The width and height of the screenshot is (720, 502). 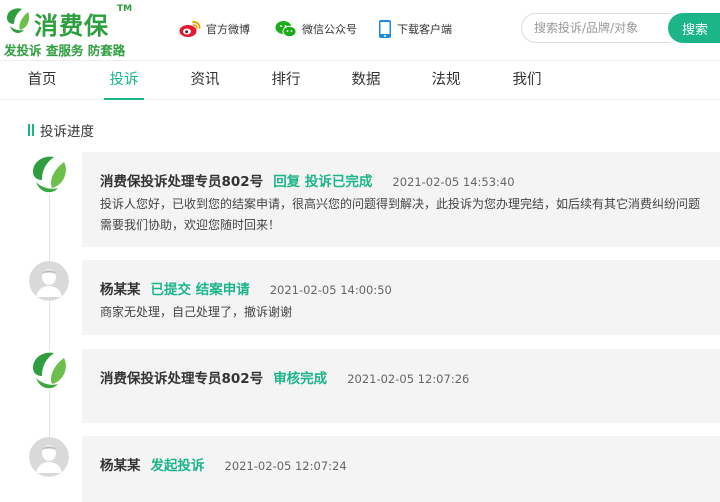 I want to click on phone-icon, so click(x=385, y=29).